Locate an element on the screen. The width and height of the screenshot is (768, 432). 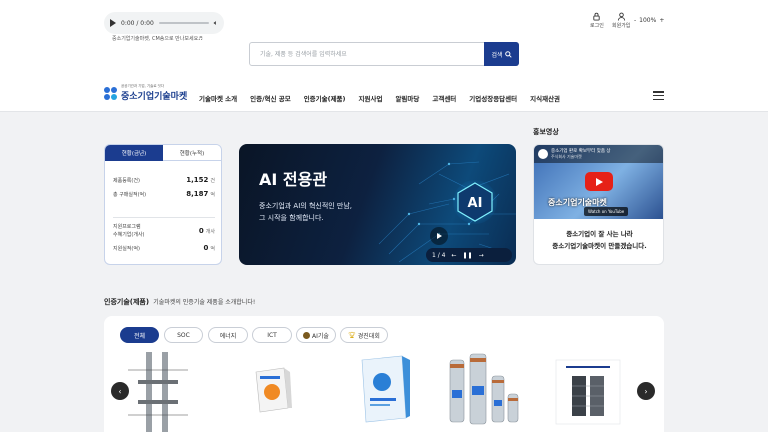
youtube-play-icon is located at coordinates (599, 181).